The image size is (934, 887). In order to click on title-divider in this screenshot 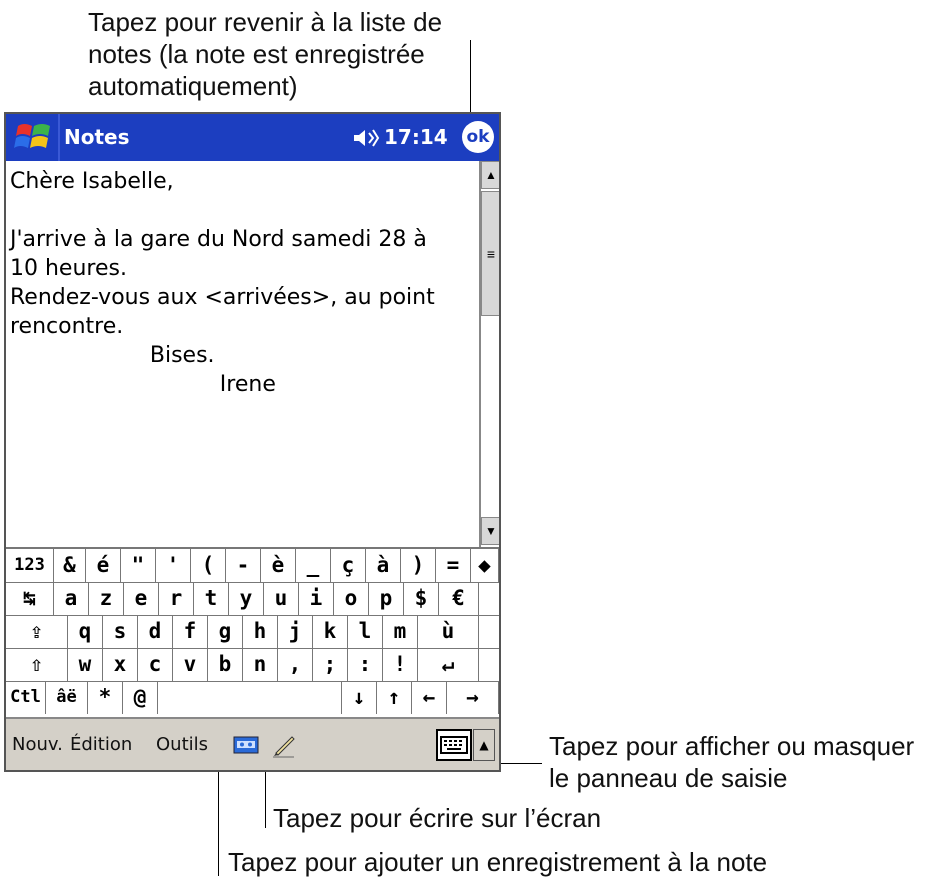, I will do `click(59, 137)`.